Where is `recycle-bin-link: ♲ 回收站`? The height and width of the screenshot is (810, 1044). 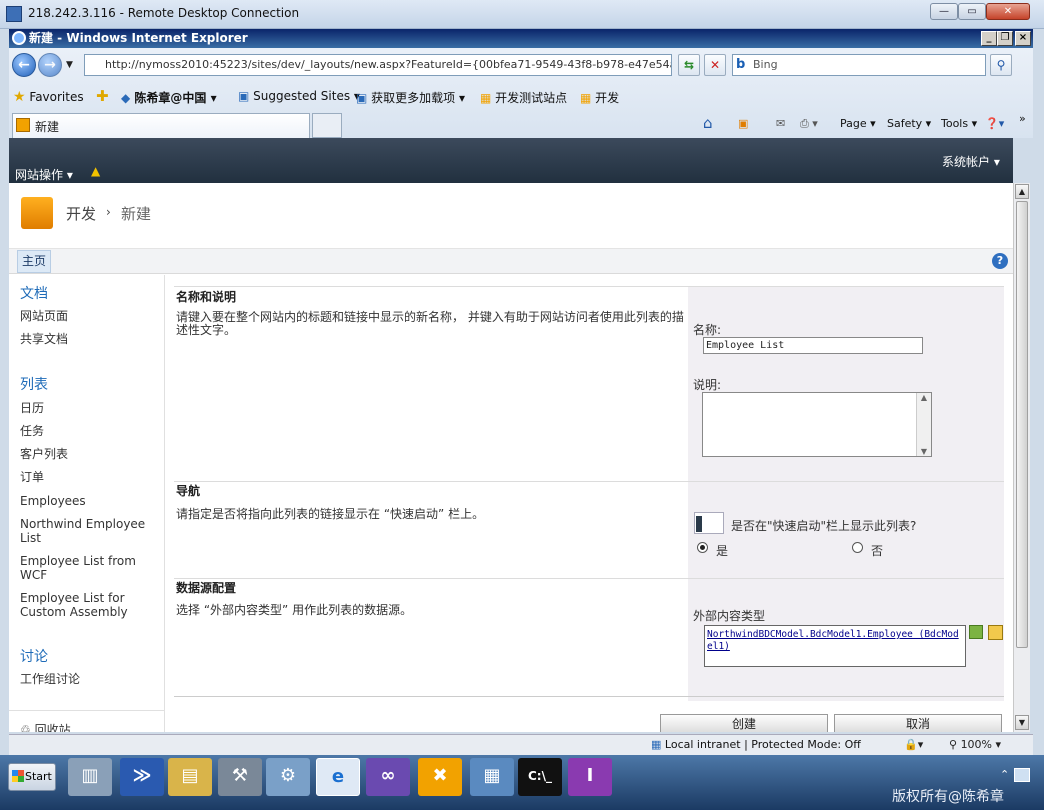 recycle-bin-link: ♲ 回收站 is located at coordinates (90, 727).